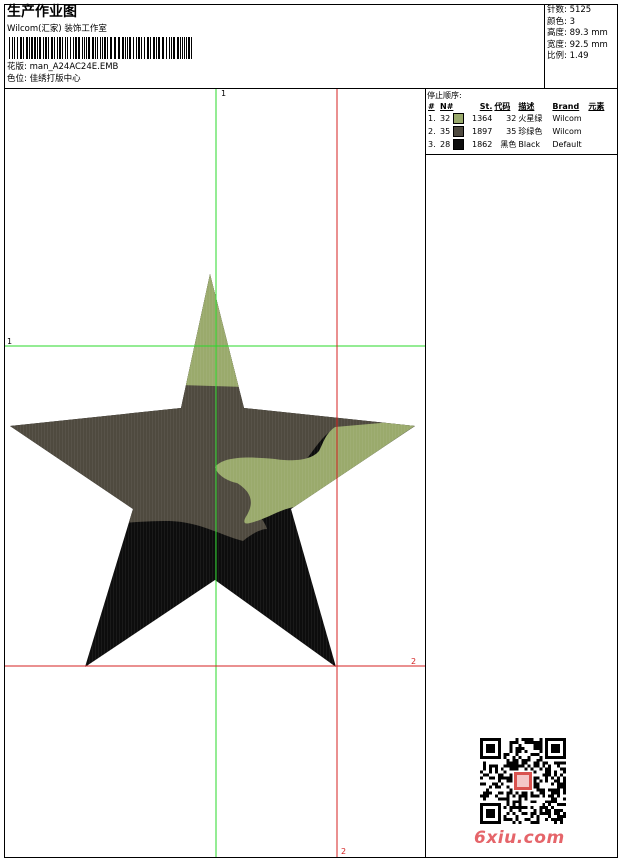  What do you see at coordinates (557, 44) in the screenshot?
I see `stat-label: 宽度:` at bounding box center [557, 44].